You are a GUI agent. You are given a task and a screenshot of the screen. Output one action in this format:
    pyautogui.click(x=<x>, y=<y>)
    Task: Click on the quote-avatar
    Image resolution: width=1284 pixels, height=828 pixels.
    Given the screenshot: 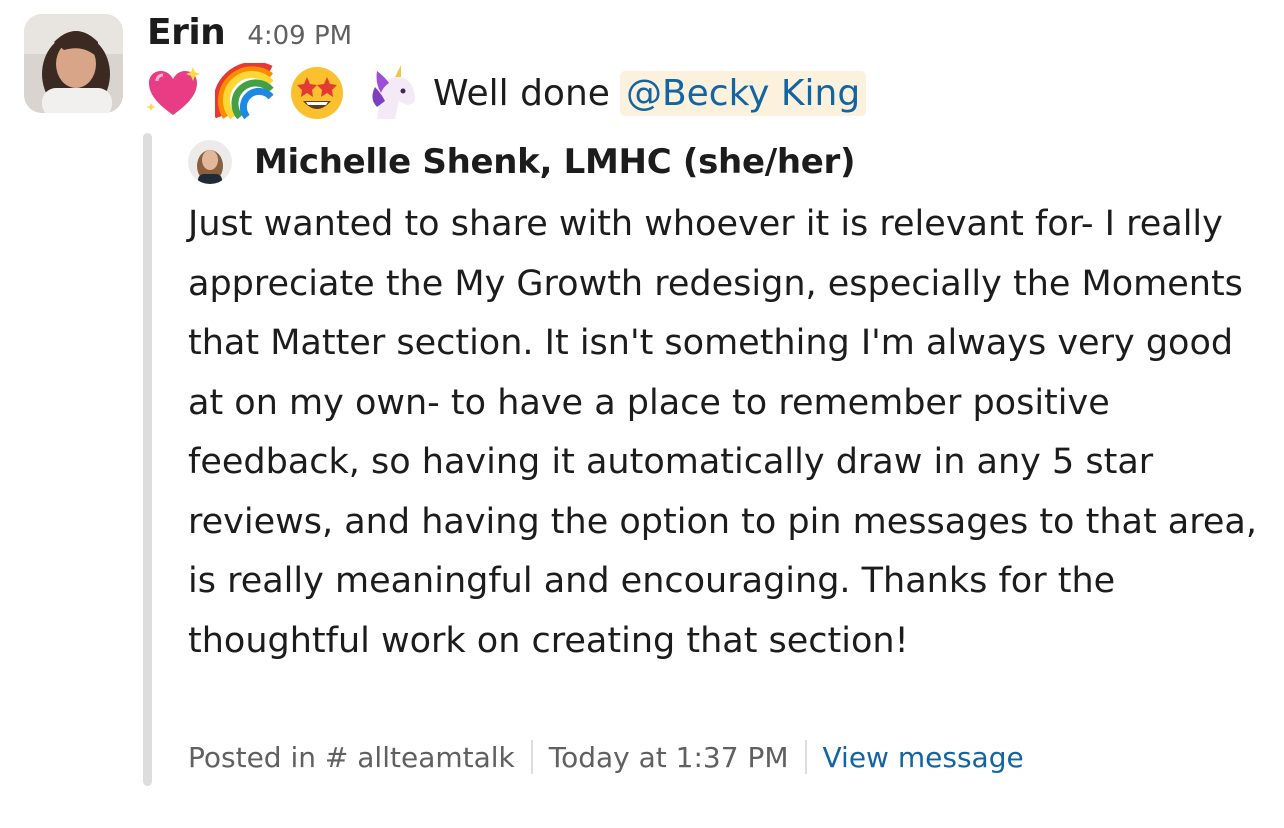 What is the action you would take?
    pyautogui.click(x=210, y=162)
    